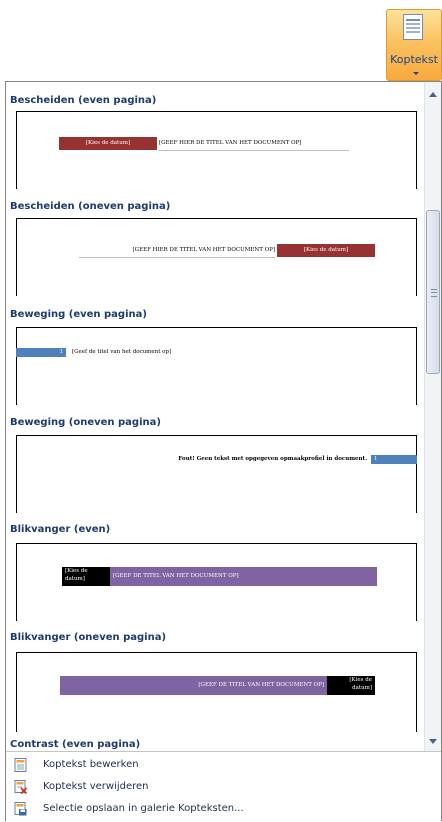  Describe the element at coordinates (78, 314) in the screenshot. I see `gallery-section-title: Beweging (even pagina)` at that location.